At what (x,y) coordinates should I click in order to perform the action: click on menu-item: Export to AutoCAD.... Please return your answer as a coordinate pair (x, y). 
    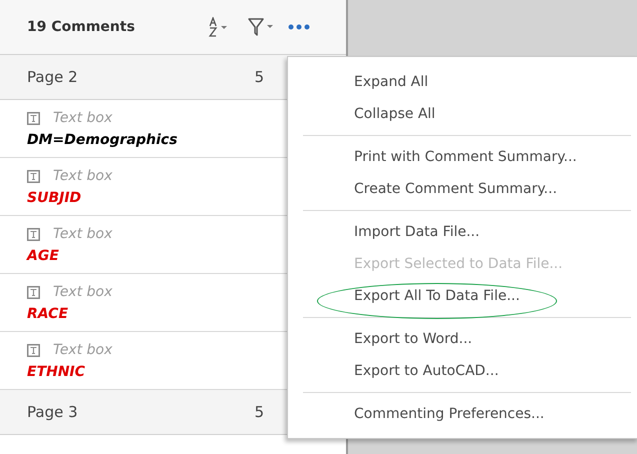
    Looking at the image, I should click on (398, 371).